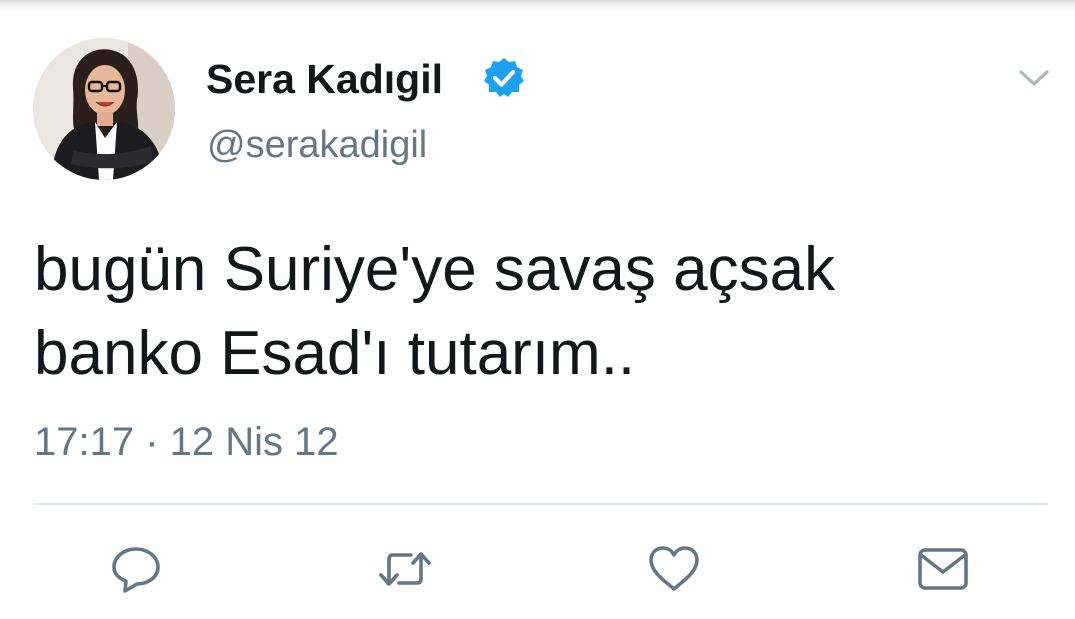  I want to click on direct-message-button, so click(943, 569).